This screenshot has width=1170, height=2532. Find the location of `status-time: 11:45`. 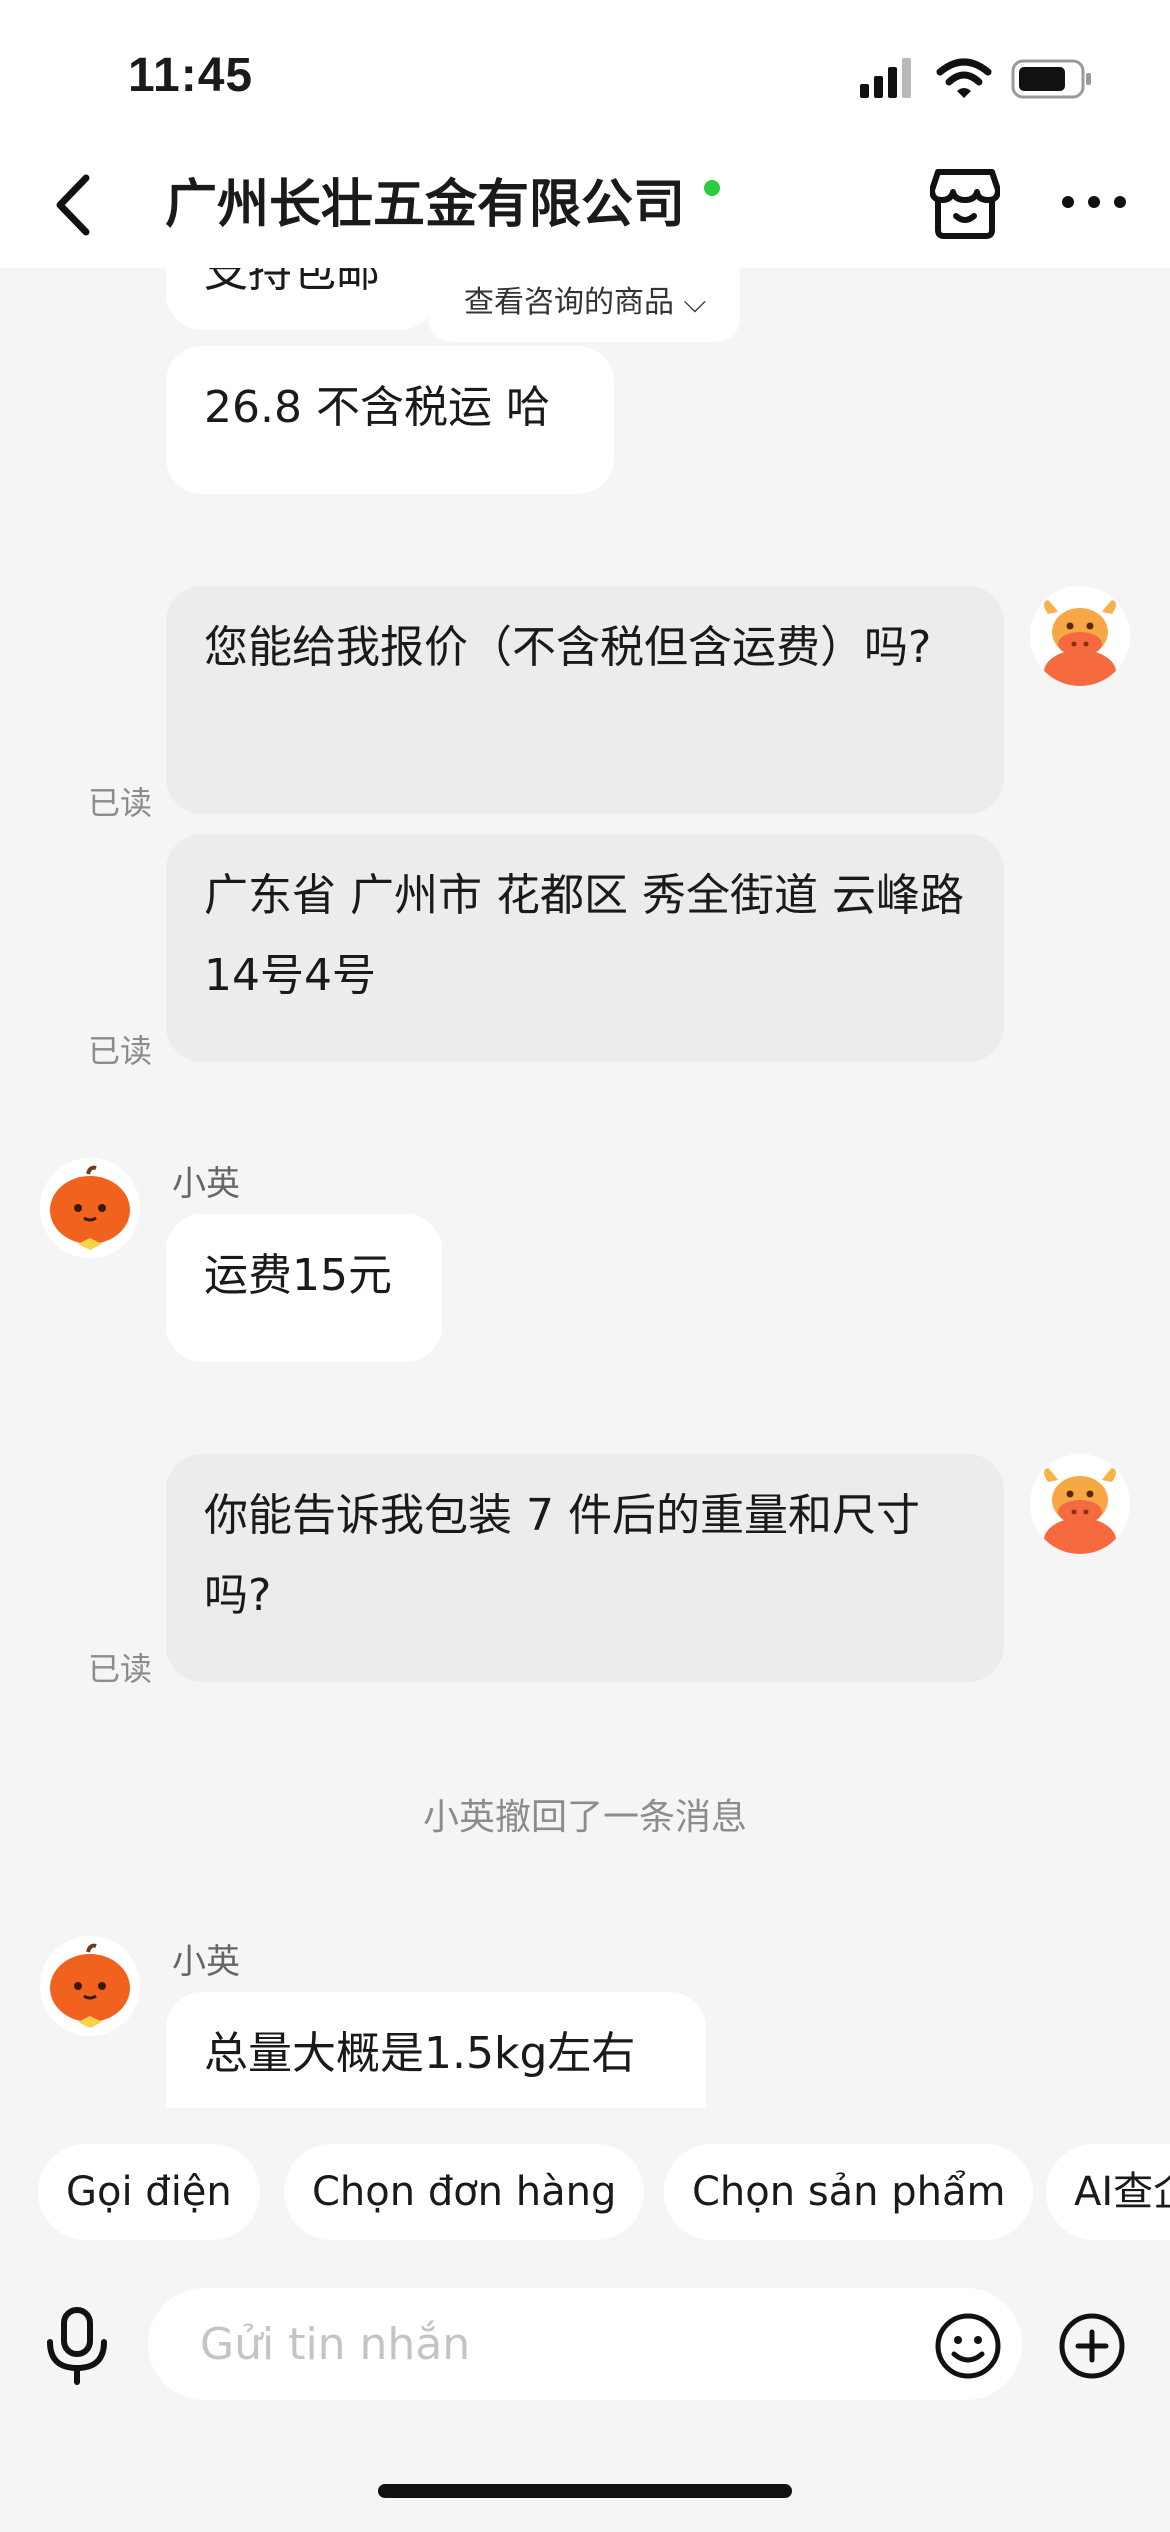

status-time: 11:45 is located at coordinates (191, 75).